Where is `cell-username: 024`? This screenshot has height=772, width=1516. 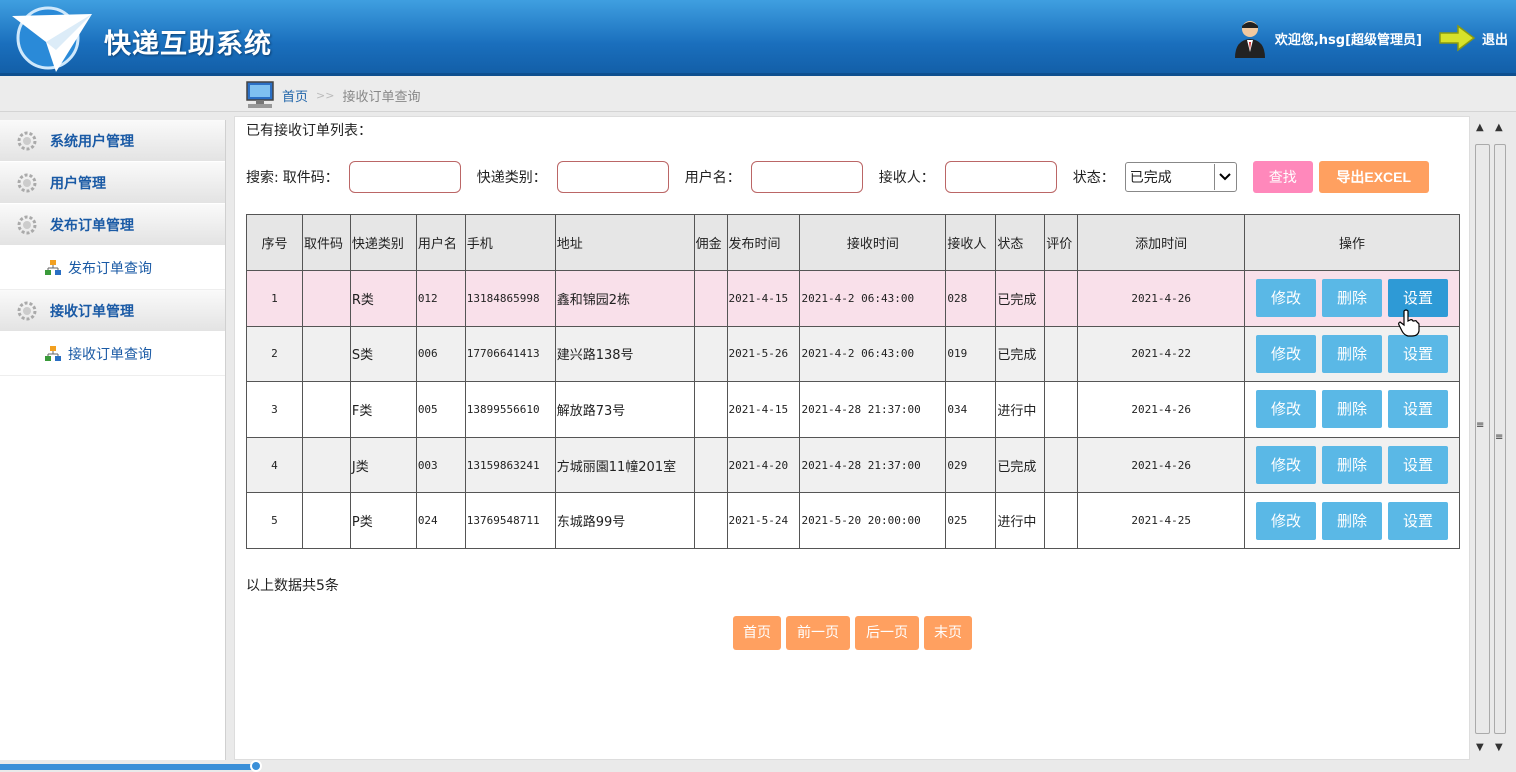
cell-username: 024 is located at coordinates (440, 520).